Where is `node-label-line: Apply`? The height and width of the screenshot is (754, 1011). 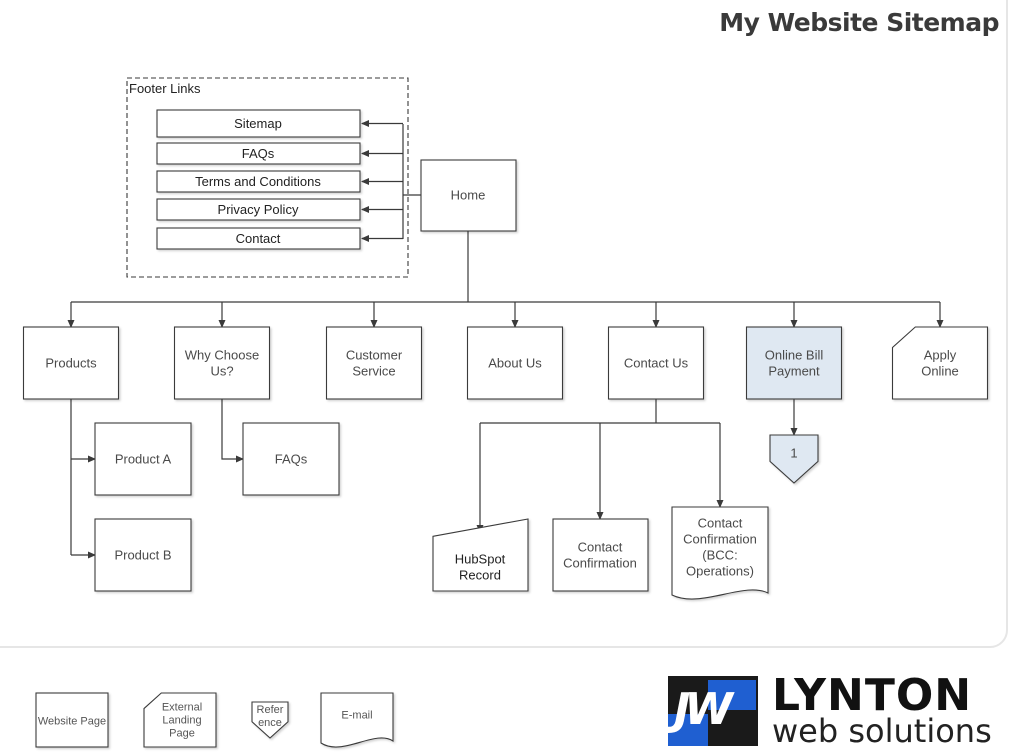 node-label-line: Apply is located at coordinates (940, 355).